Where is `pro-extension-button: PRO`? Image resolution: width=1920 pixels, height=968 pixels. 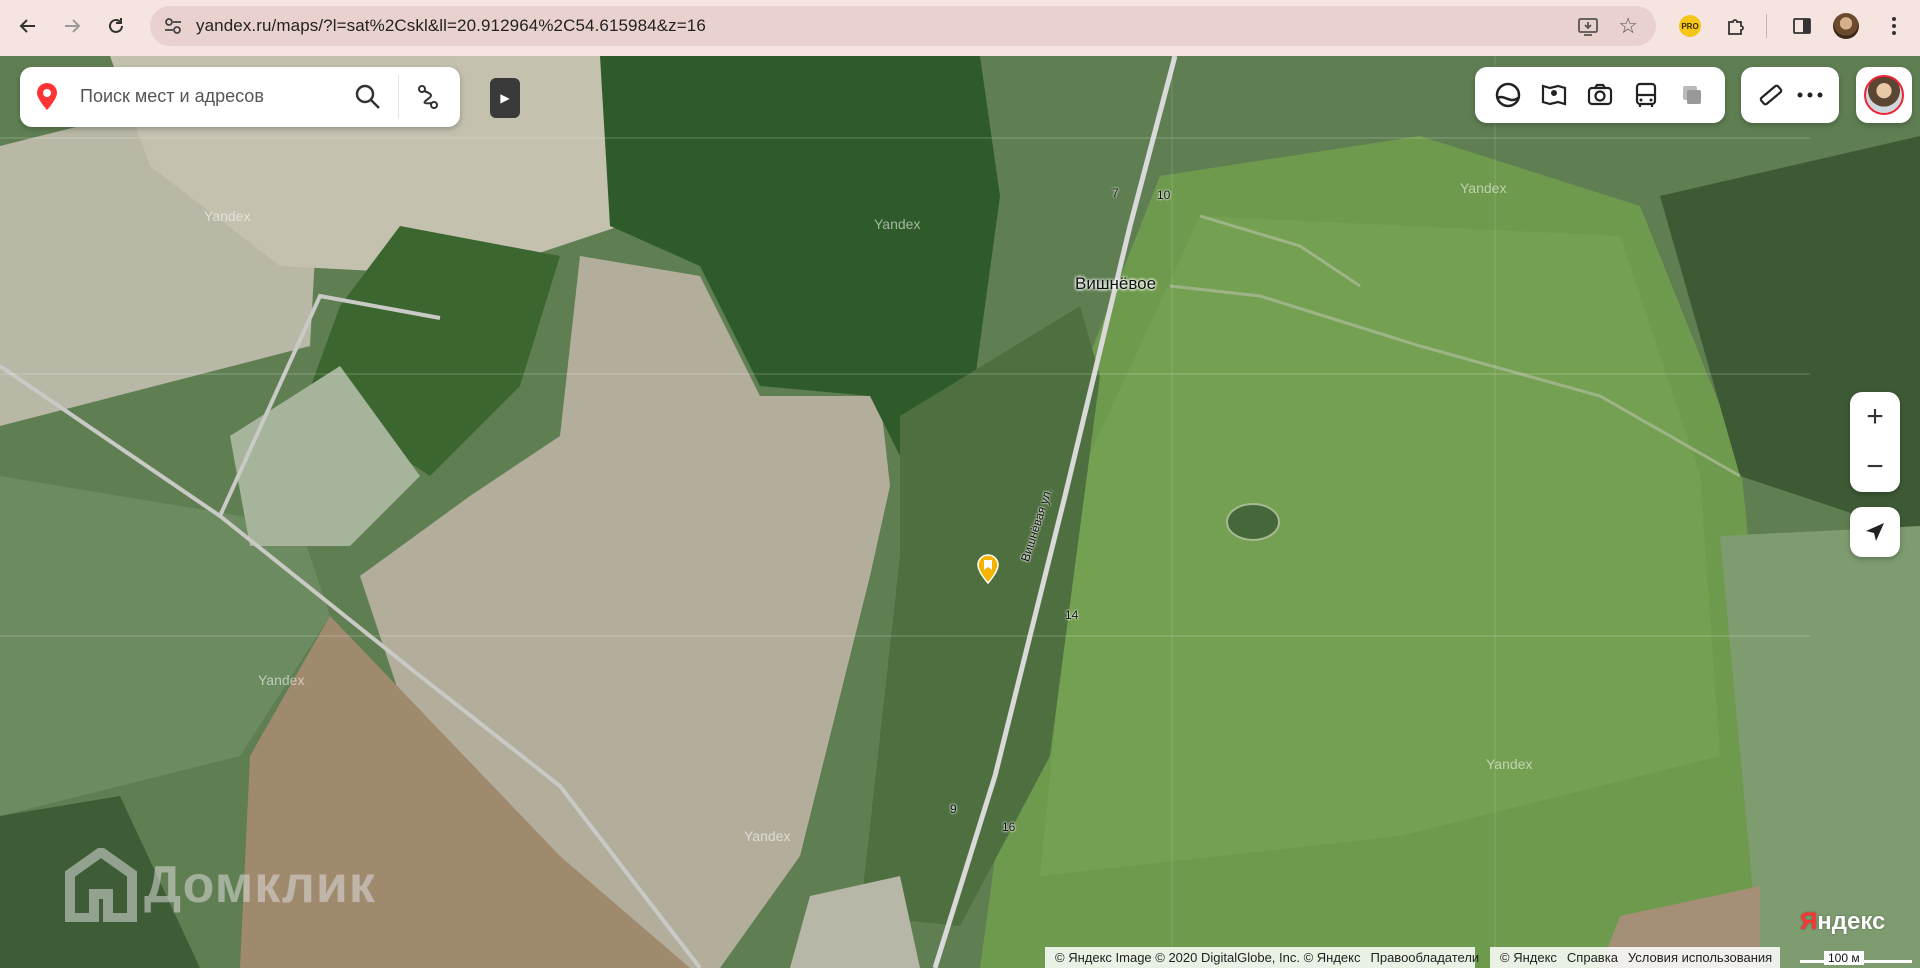 pro-extension-button: PRO is located at coordinates (1690, 26).